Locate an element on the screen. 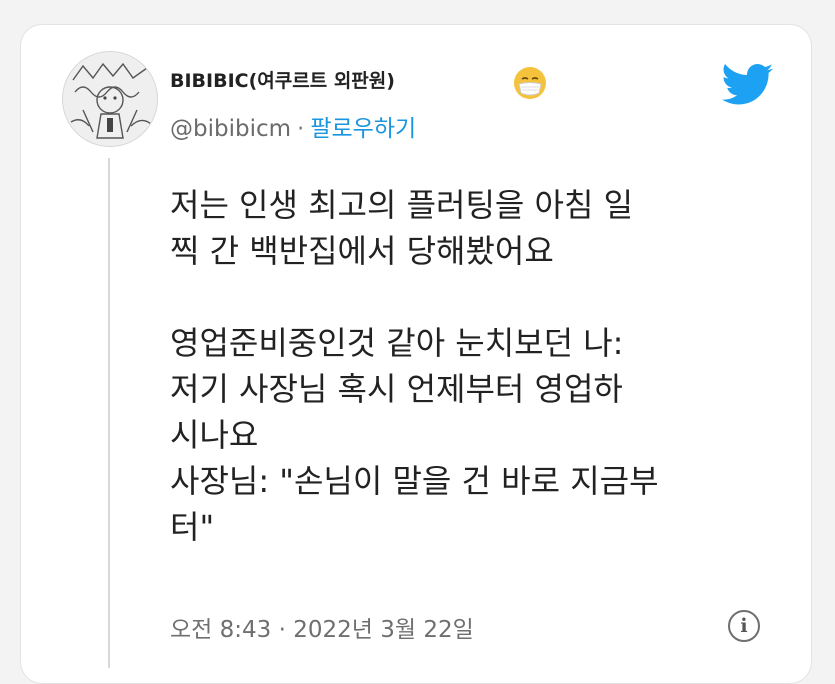 The image size is (835, 684). handle-row: @bibibicm · 팔로우하기 is located at coordinates (293, 126).